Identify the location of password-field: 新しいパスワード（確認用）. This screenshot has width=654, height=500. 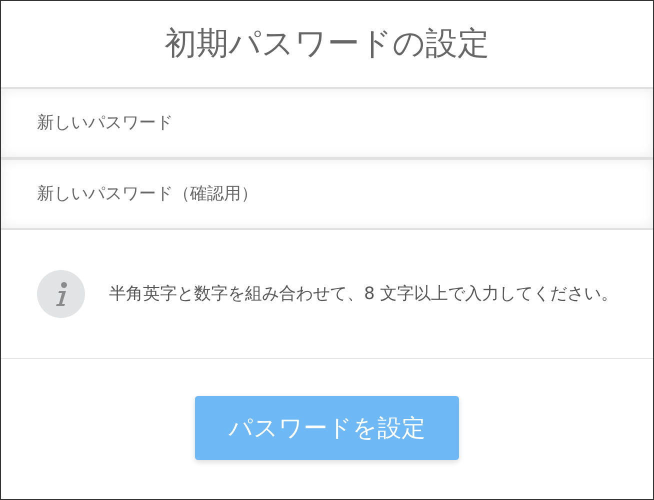
(327, 194).